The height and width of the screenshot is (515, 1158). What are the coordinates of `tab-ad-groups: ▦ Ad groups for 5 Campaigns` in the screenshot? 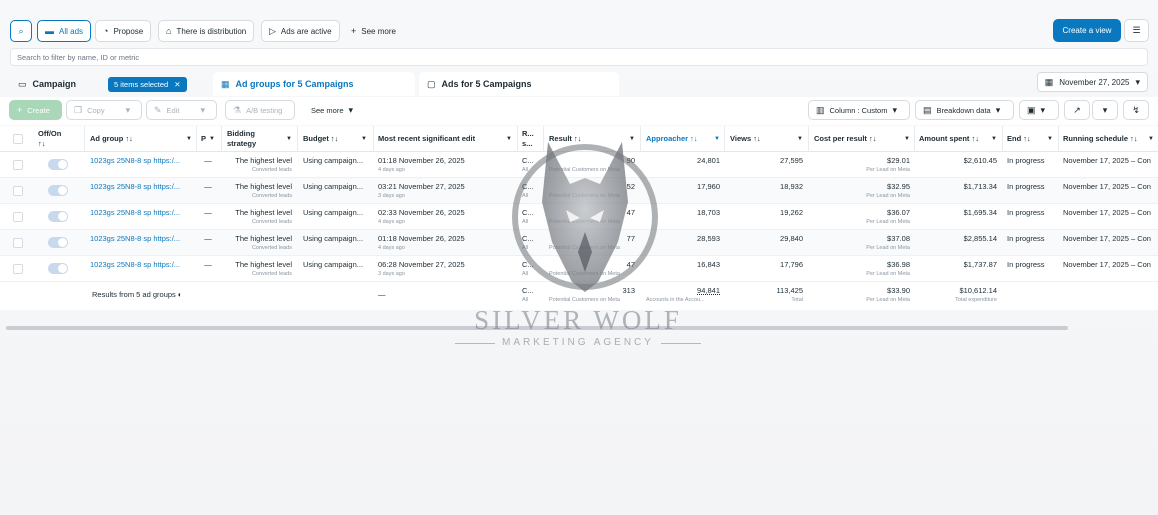 It's located at (314, 84).